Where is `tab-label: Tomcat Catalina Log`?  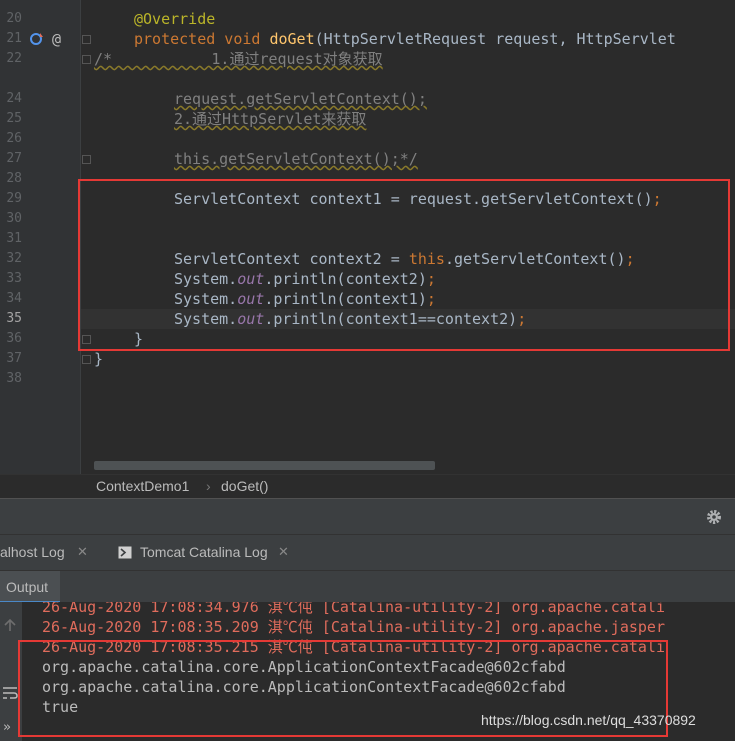
tab-label: Tomcat Catalina Log is located at coordinates (204, 552).